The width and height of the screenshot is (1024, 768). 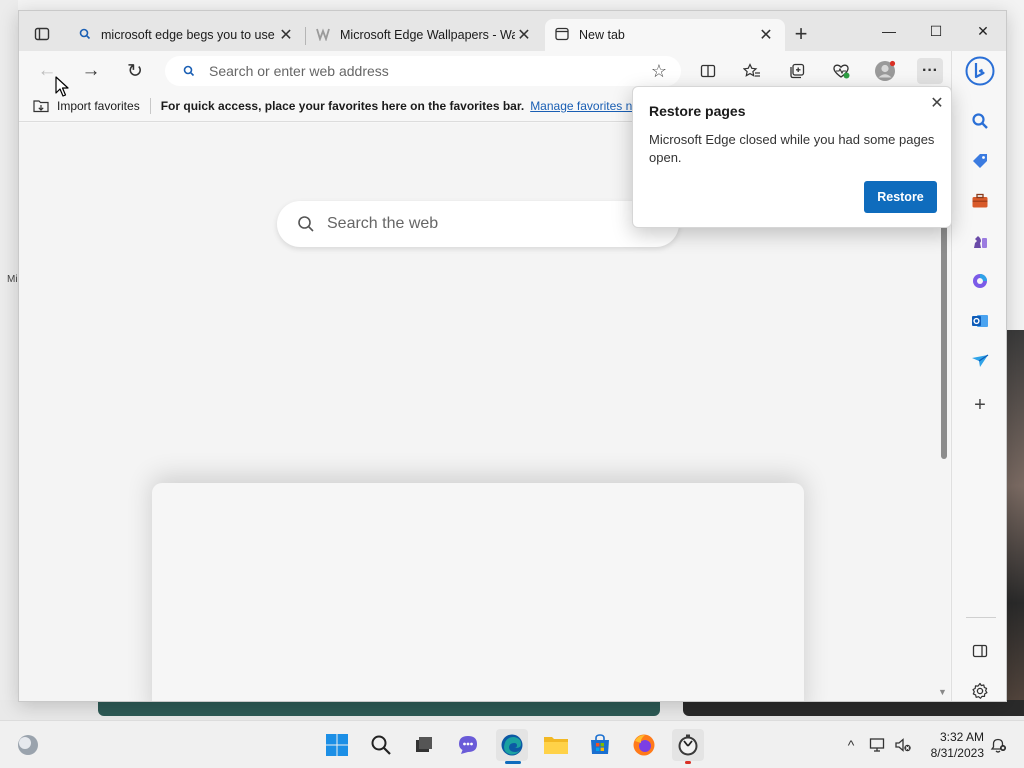 I want to click on favorites-button, so click(x=752, y=71).